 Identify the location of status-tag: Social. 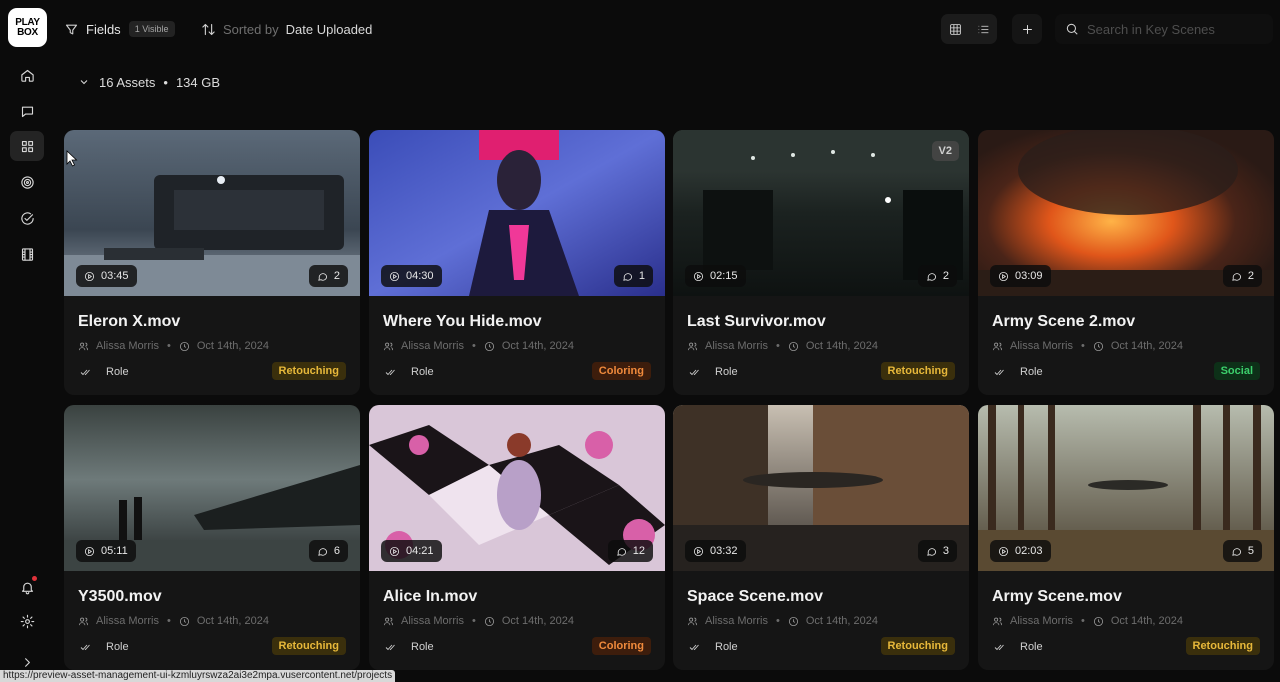
(1236, 371).